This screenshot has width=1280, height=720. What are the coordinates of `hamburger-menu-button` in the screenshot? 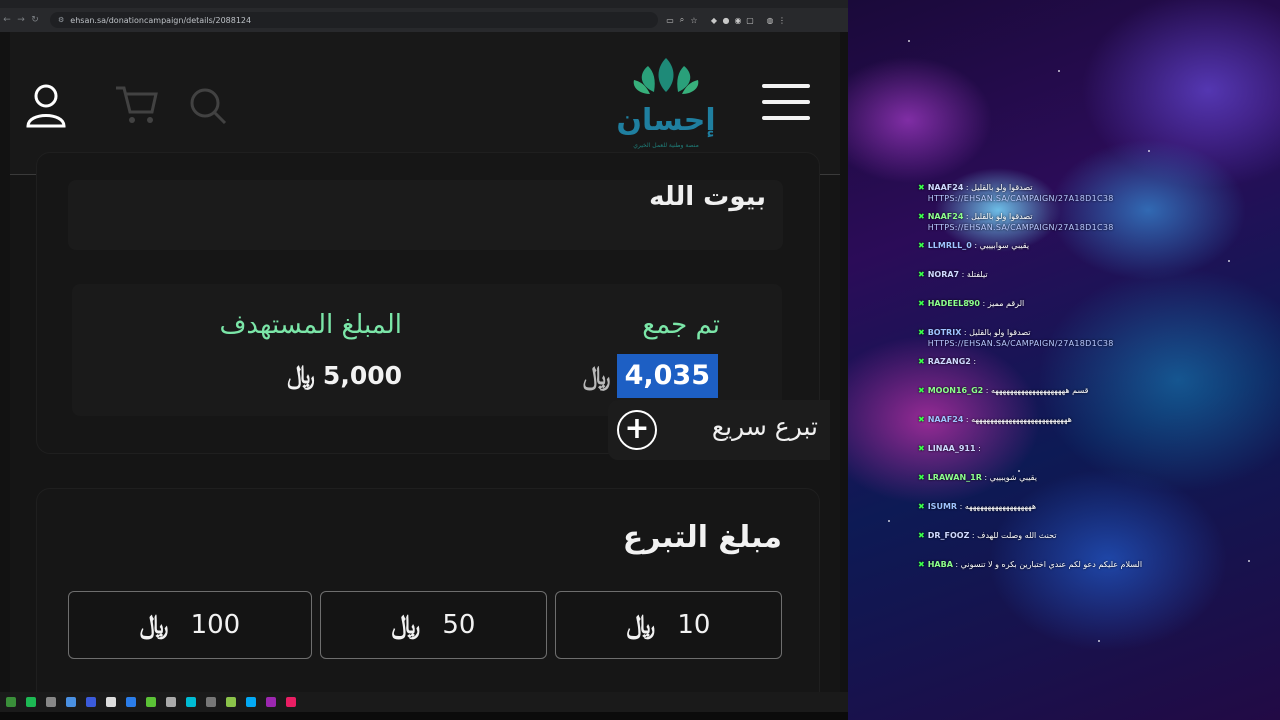 It's located at (786, 103).